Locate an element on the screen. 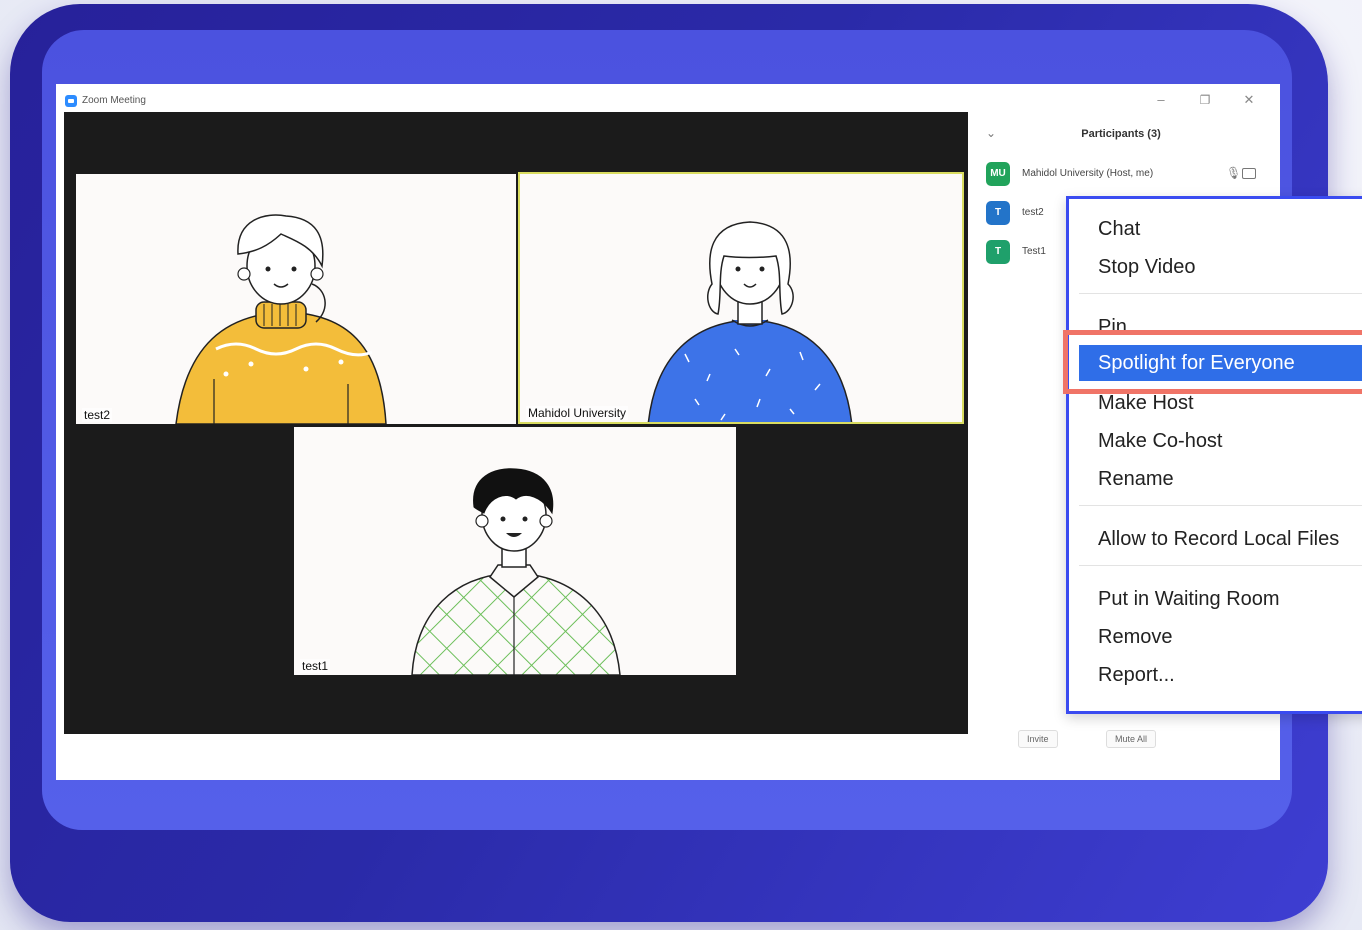 The height and width of the screenshot is (930, 1362). menu-item-rename: Rename is located at coordinates (1220, 479).